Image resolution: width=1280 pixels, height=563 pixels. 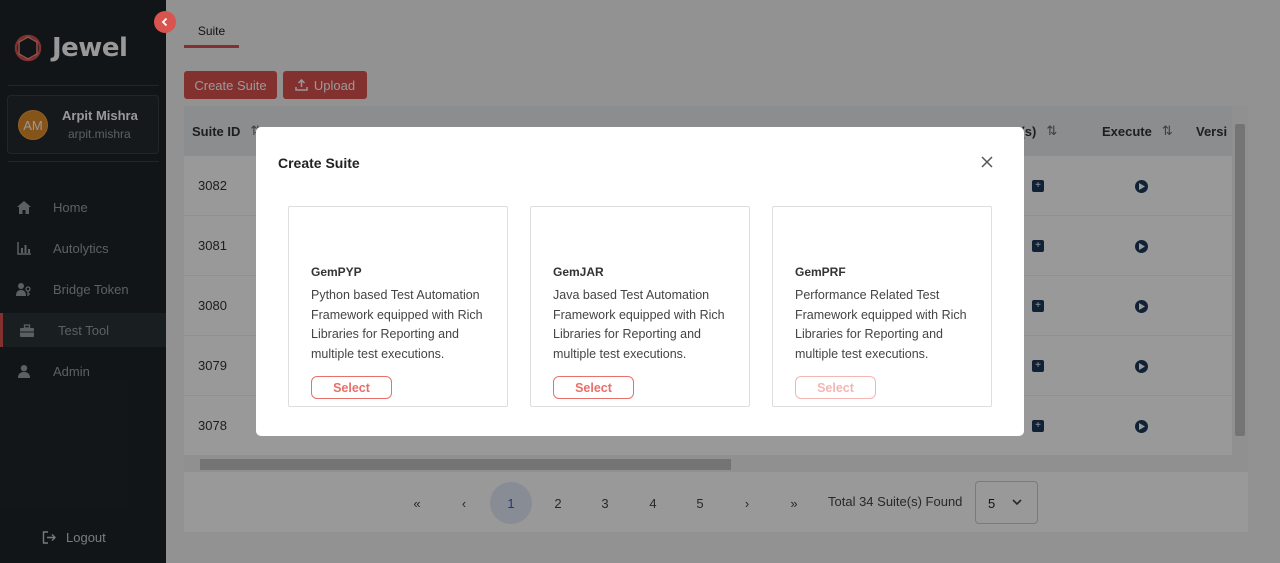 What do you see at coordinates (820, 272) in the screenshot?
I see `framework-name: GemPRF` at bounding box center [820, 272].